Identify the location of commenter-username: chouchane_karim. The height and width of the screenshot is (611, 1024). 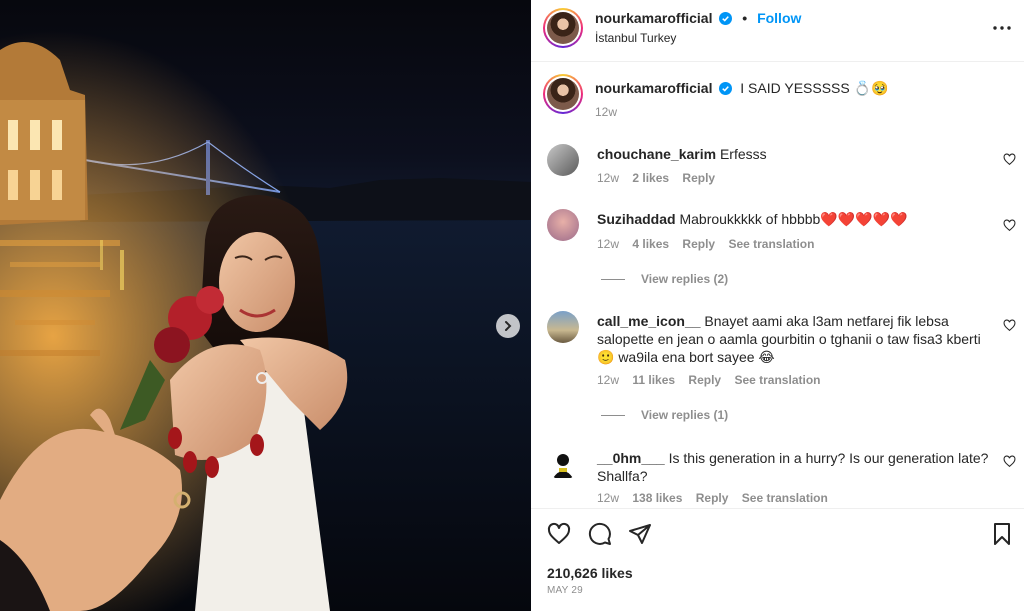
(656, 154).